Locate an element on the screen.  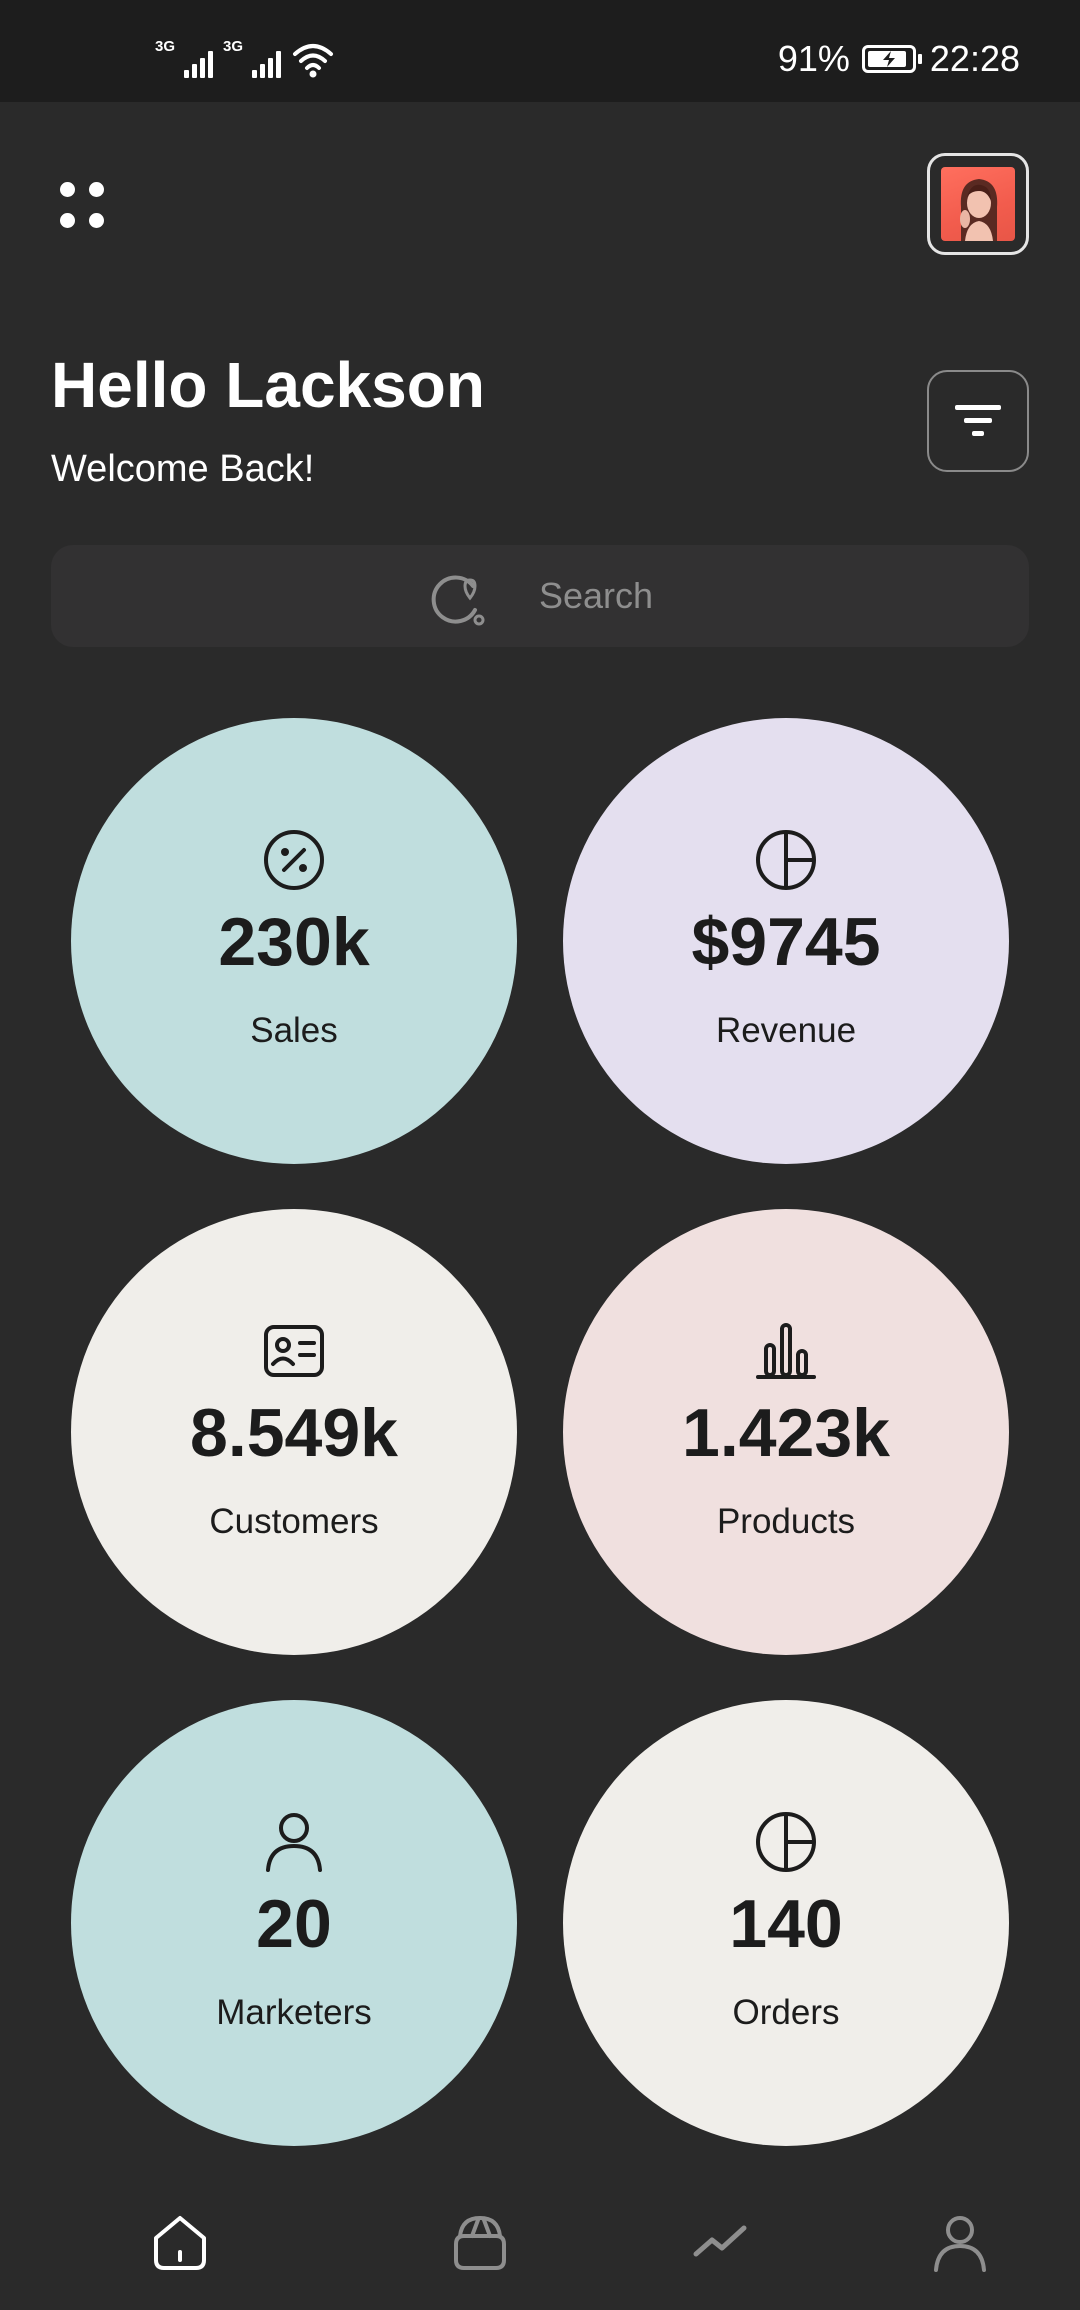
bar-chart-icon is located at coordinates (786, 1351).